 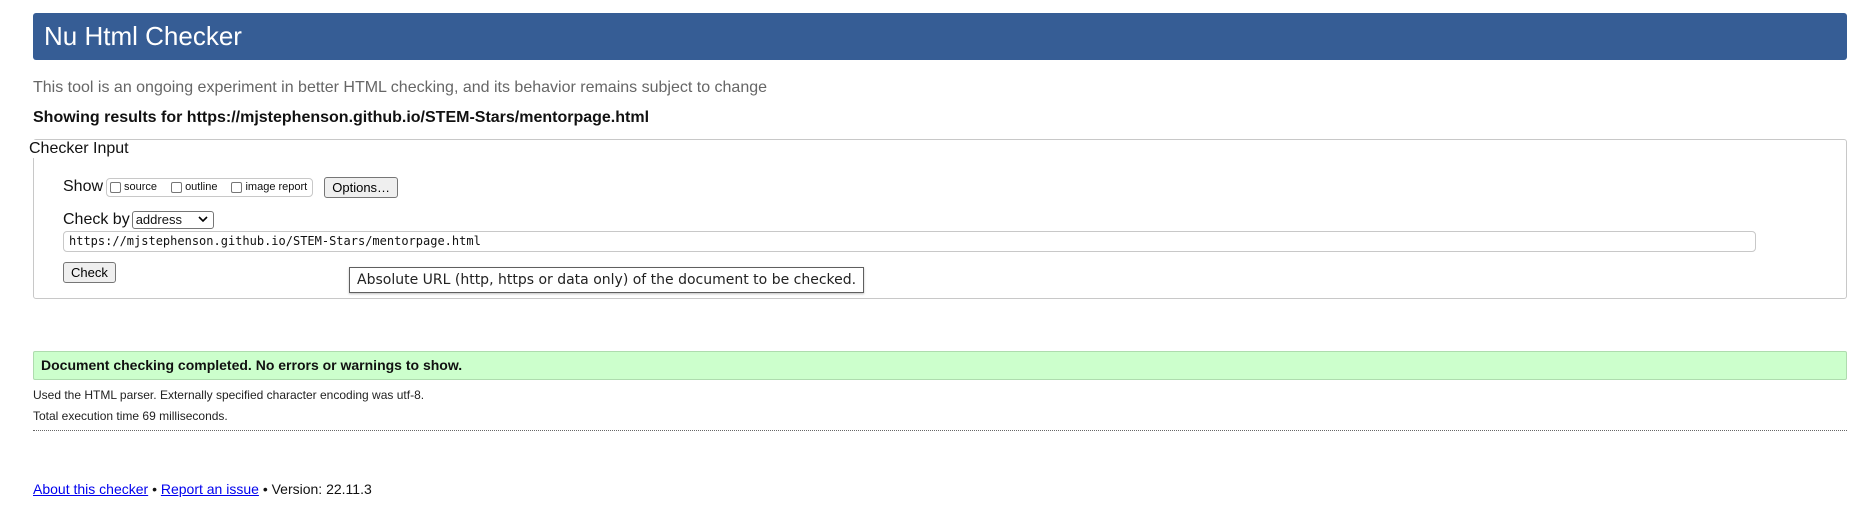 What do you see at coordinates (141, 187) in the screenshot?
I see `source-checkbox-label: source` at bounding box center [141, 187].